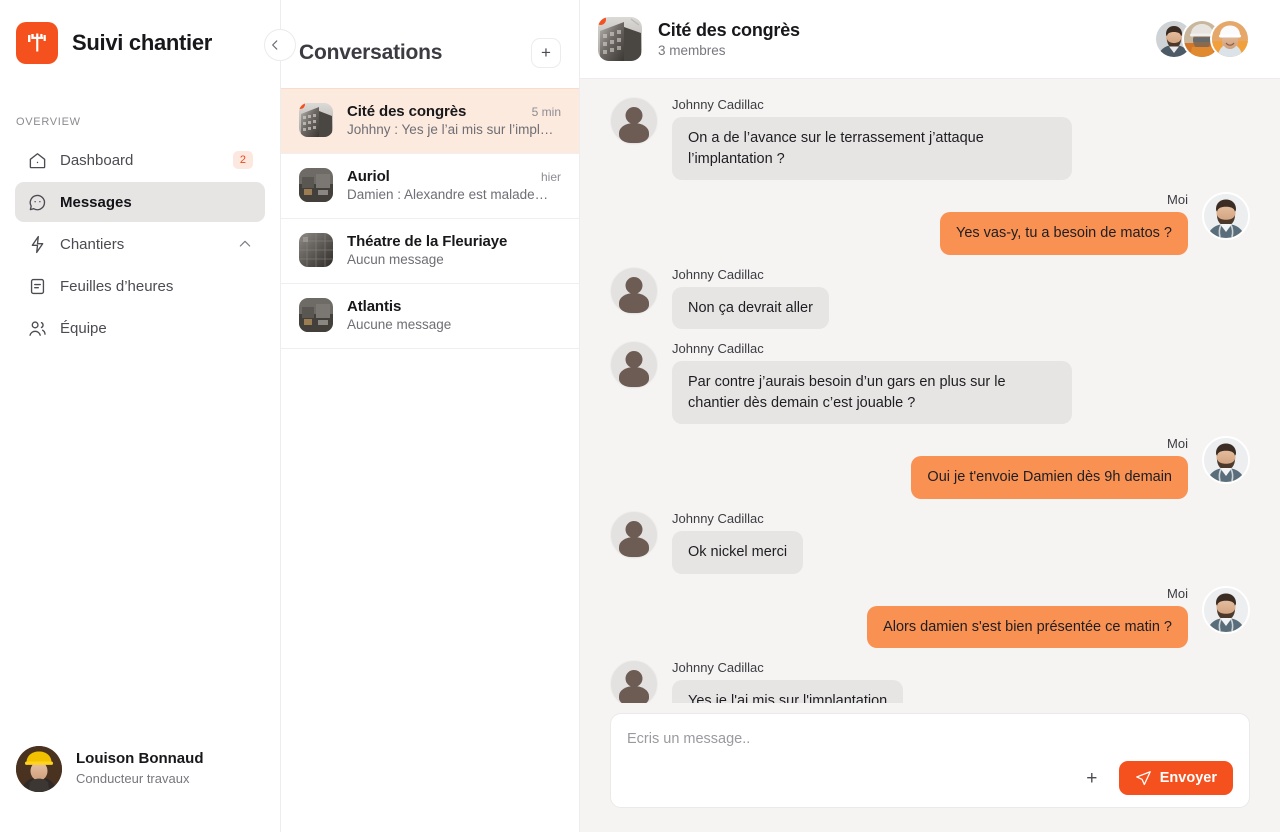 Image resolution: width=1280 pixels, height=832 pixels. What do you see at coordinates (368, 176) in the screenshot?
I see `conversation-name: Auriol` at bounding box center [368, 176].